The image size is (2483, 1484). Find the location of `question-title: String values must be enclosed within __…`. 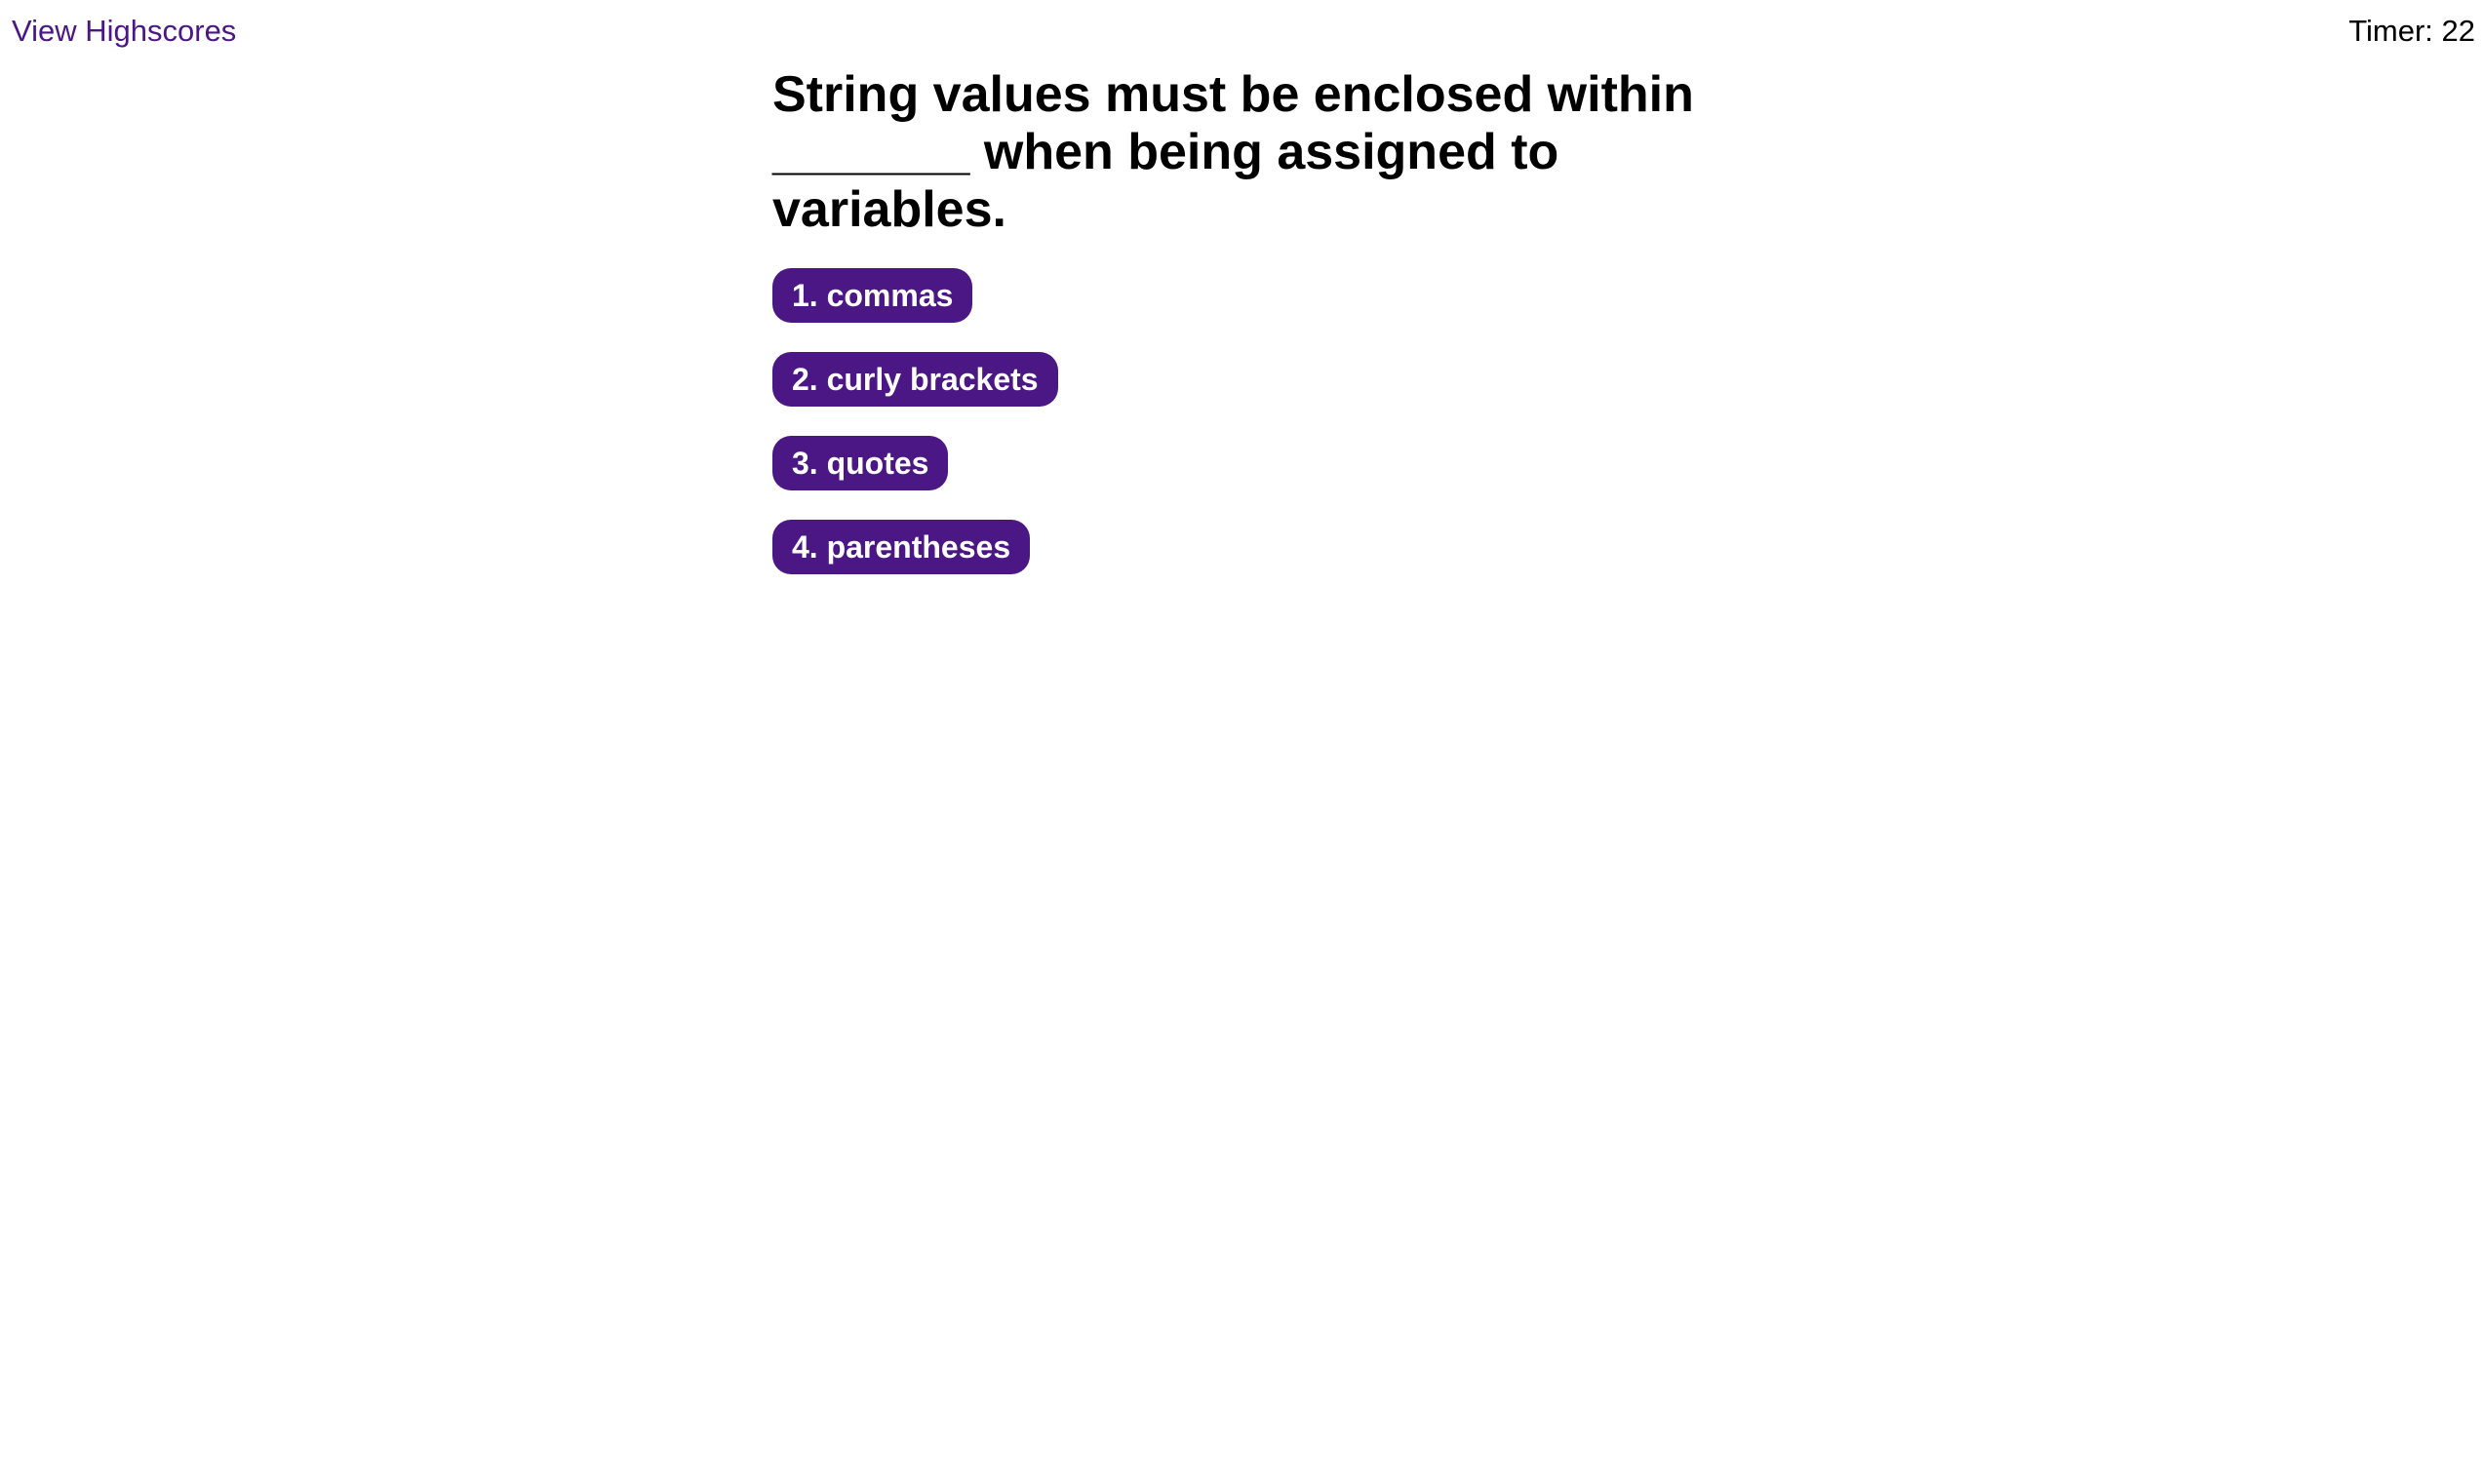

question-title: String values must be enclosed within __… is located at coordinates (1233, 152).